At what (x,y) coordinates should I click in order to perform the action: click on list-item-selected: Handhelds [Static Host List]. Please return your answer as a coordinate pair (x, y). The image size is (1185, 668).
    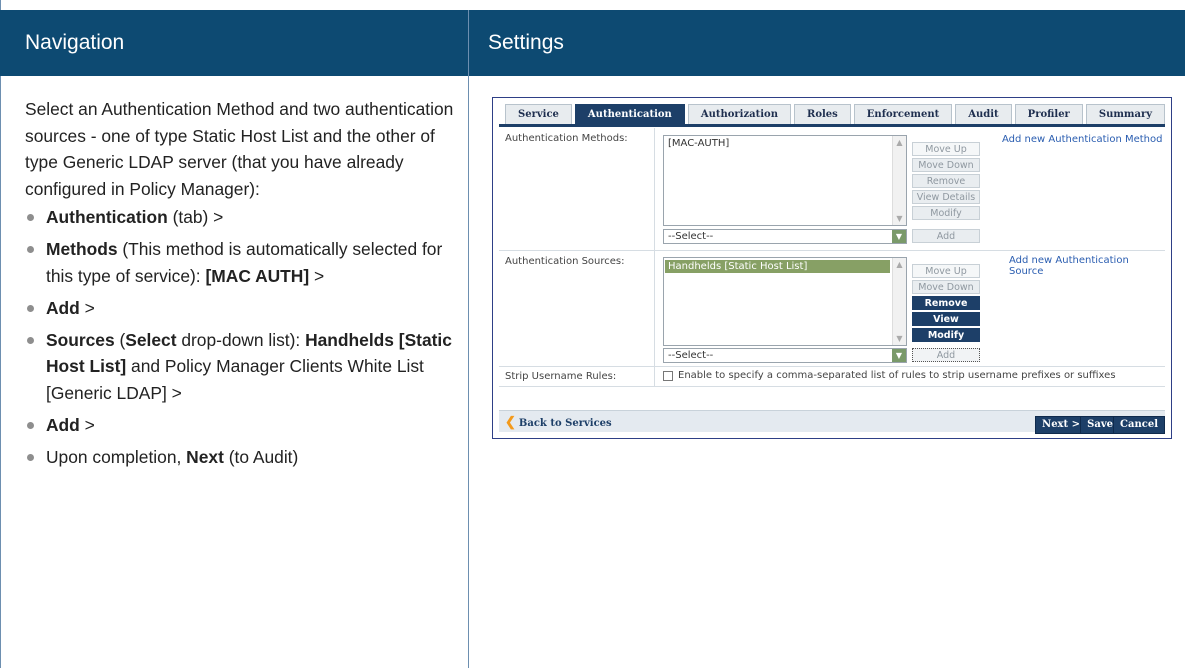
    Looking at the image, I should click on (777, 266).